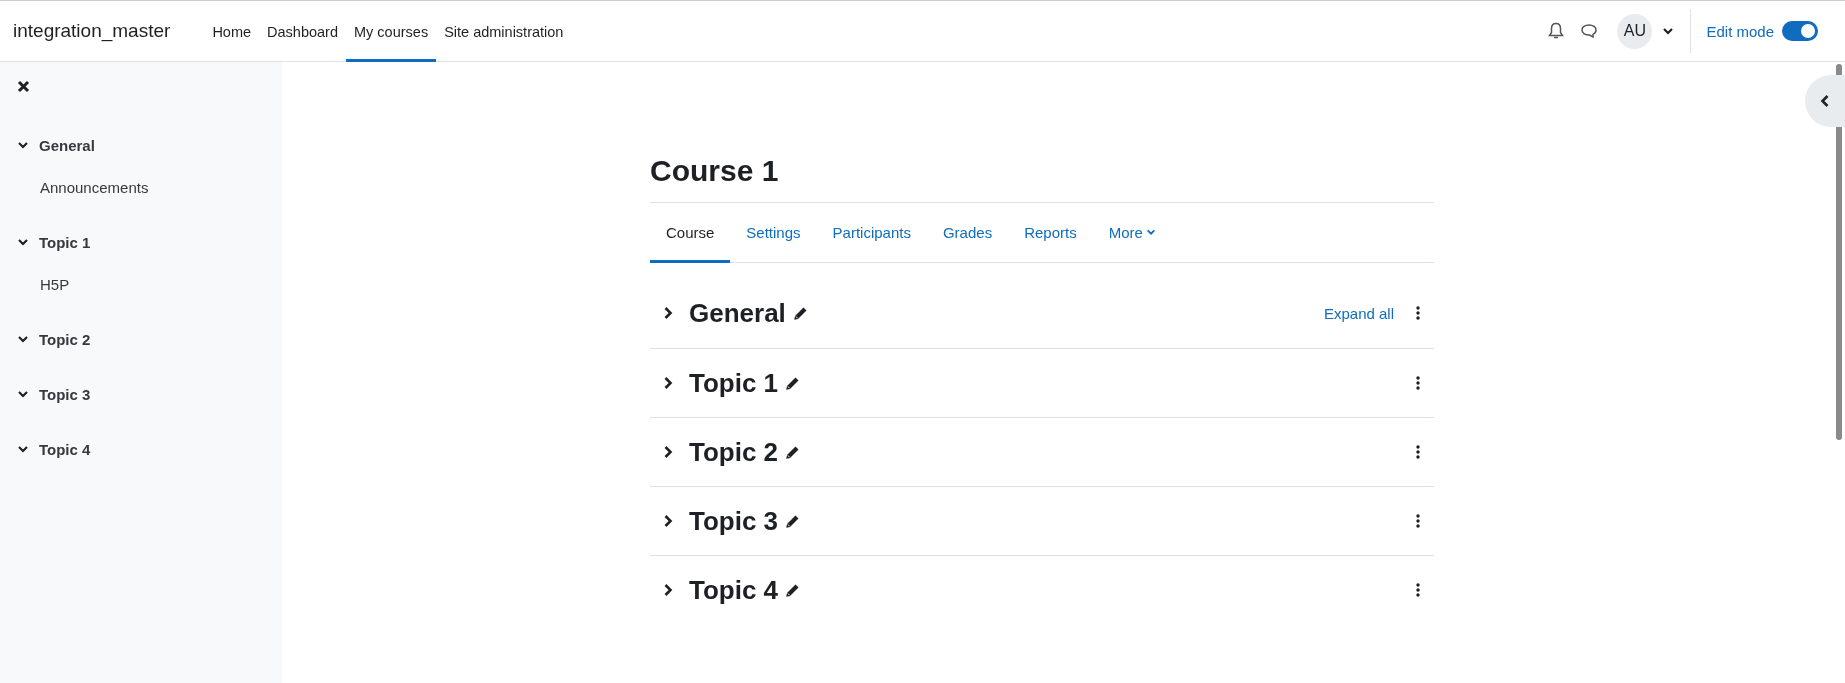 This screenshot has height=683, width=1845. What do you see at coordinates (871, 233) in the screenshot?
I see `course-tab: Participants` at bounding box center [871, 233].